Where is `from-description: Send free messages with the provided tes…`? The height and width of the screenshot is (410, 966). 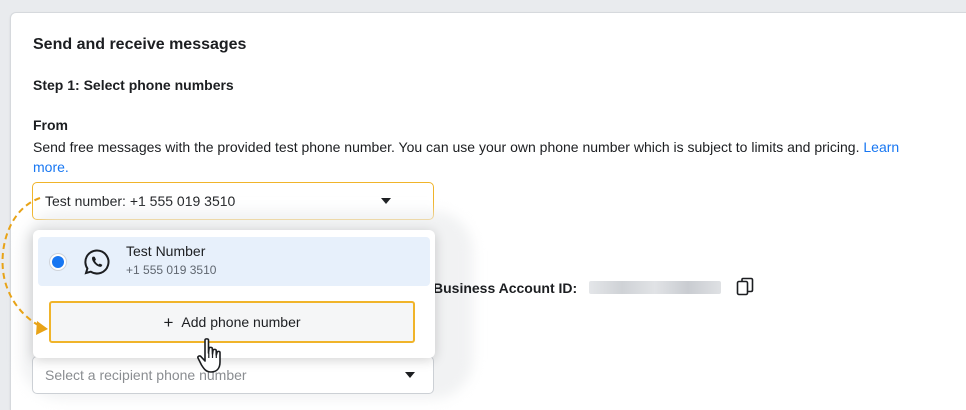 from-description: Send free messages with the provided tes… is located at coordinates (483, 157).